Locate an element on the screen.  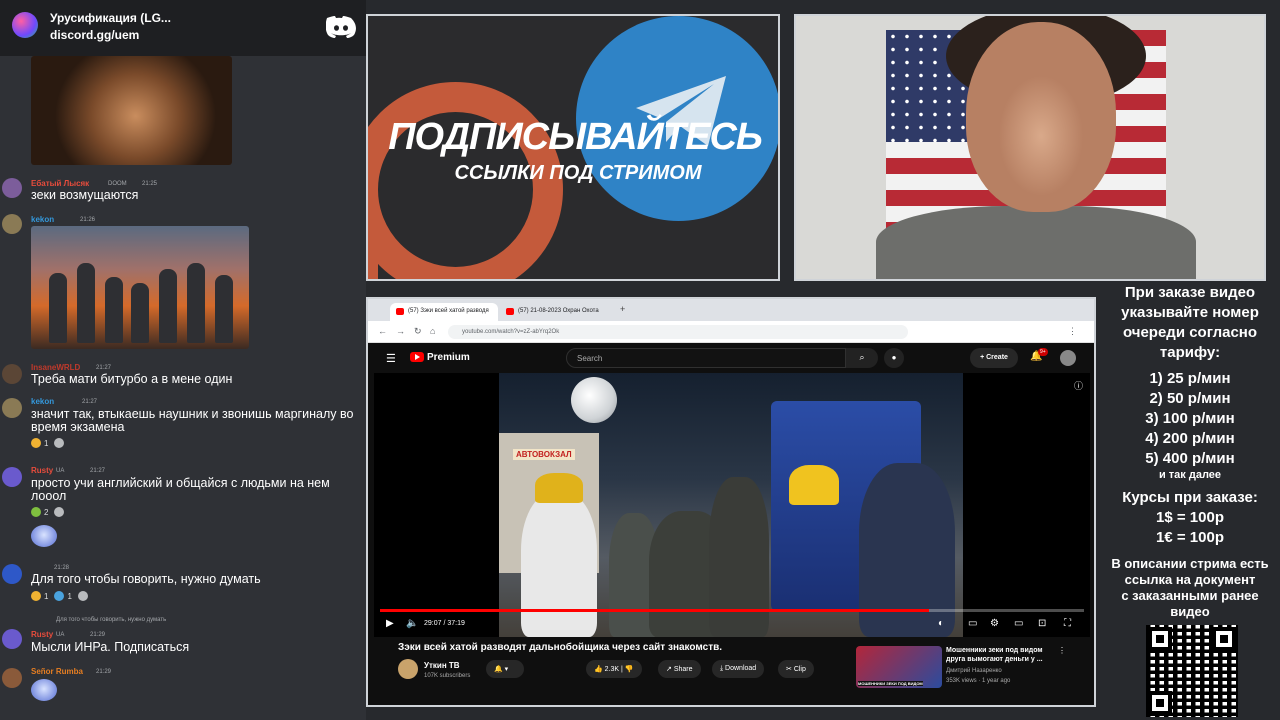
webcam-feed is located at coordinates (1030, 147).